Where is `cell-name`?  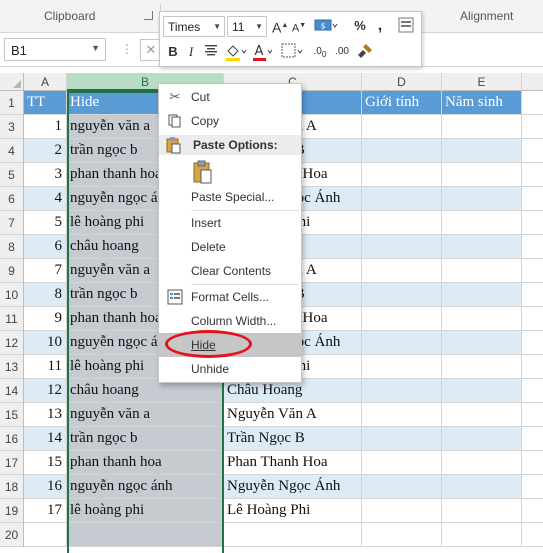 cell-name is located at coordinates (293, 535).